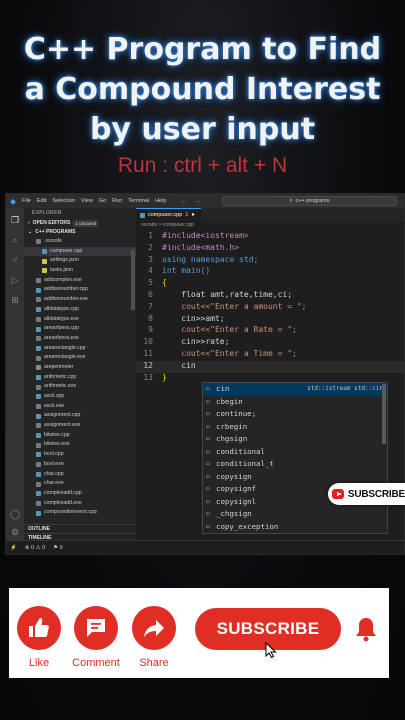 This screenshot has height=720, width=405. I want to click on file-tree-item: char.cpp, so click(80, 475).